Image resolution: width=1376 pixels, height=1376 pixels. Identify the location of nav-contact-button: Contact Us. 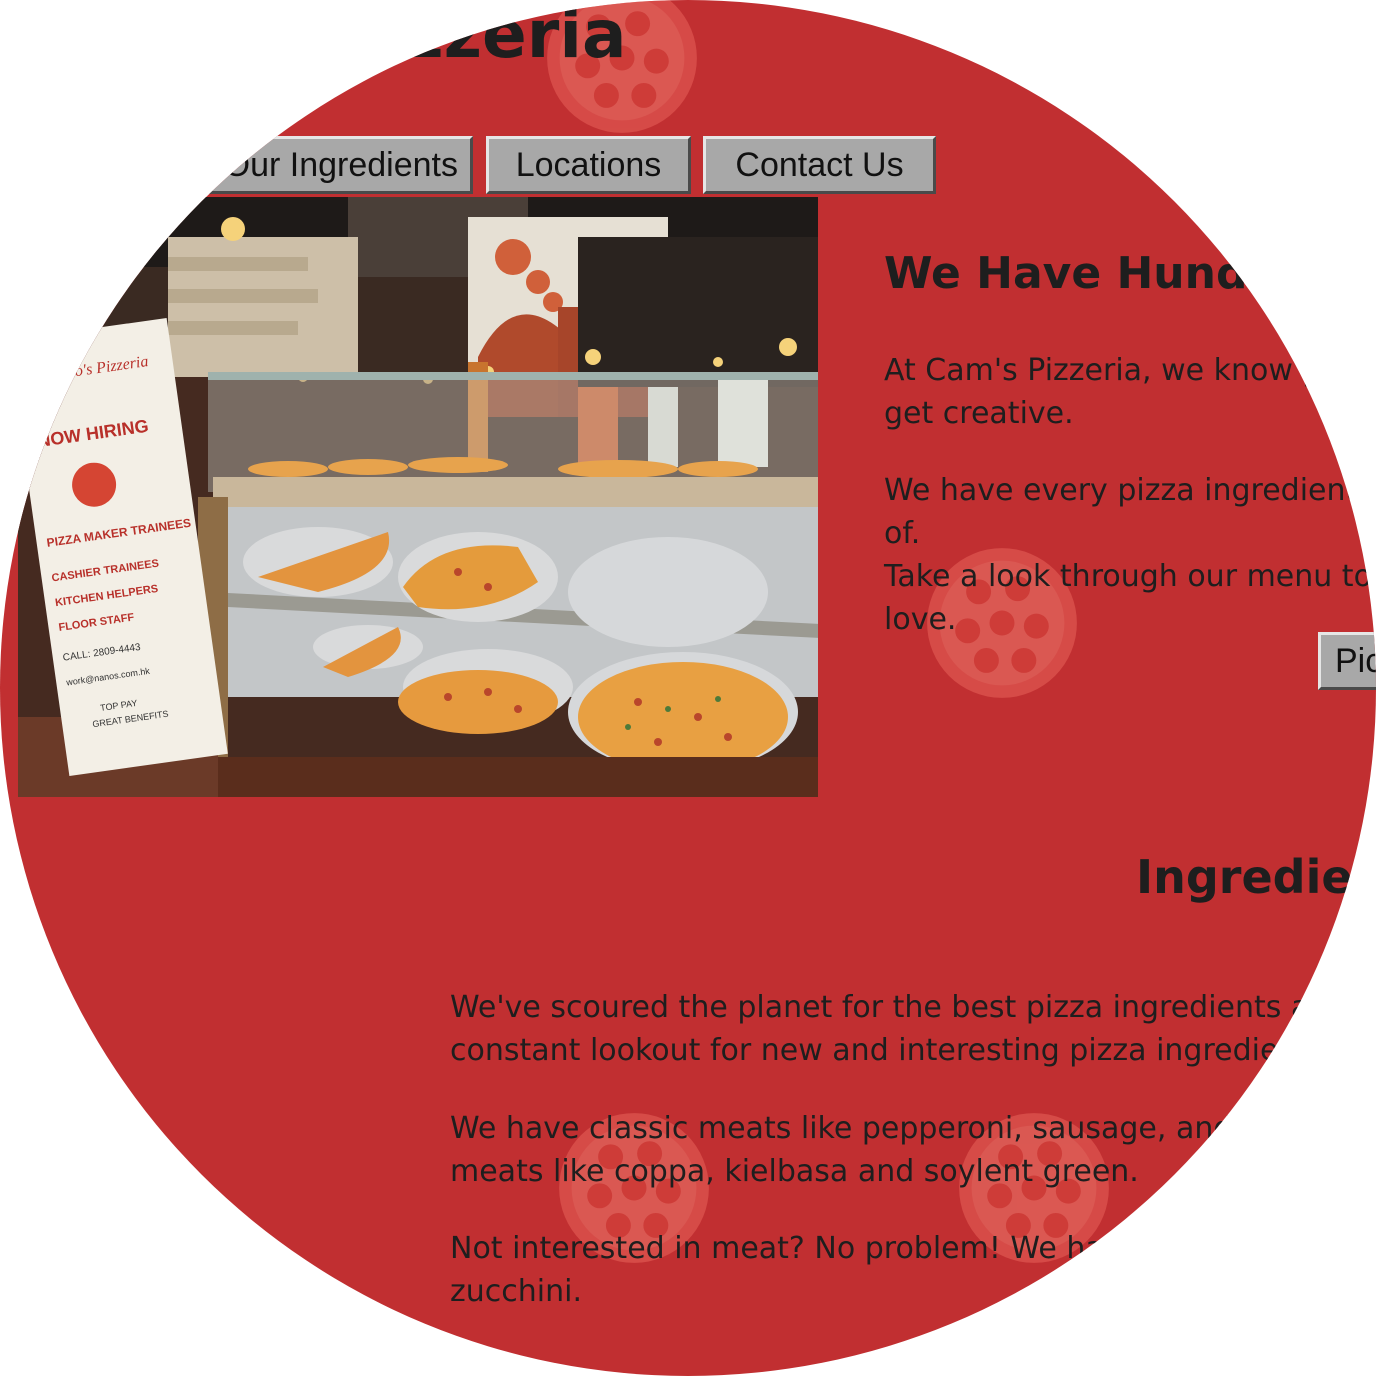
(819, 165).